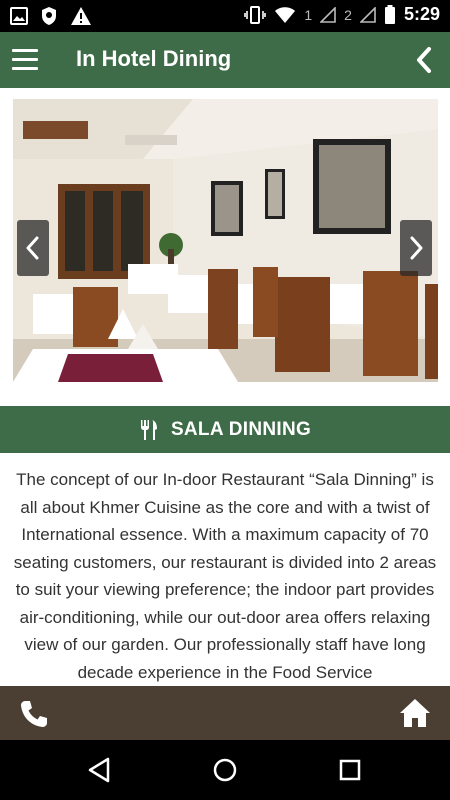  What do you see at coordinates (421, 14) in the screenshot?
I see `clock: 5:29` at bounding box center [421, 14].